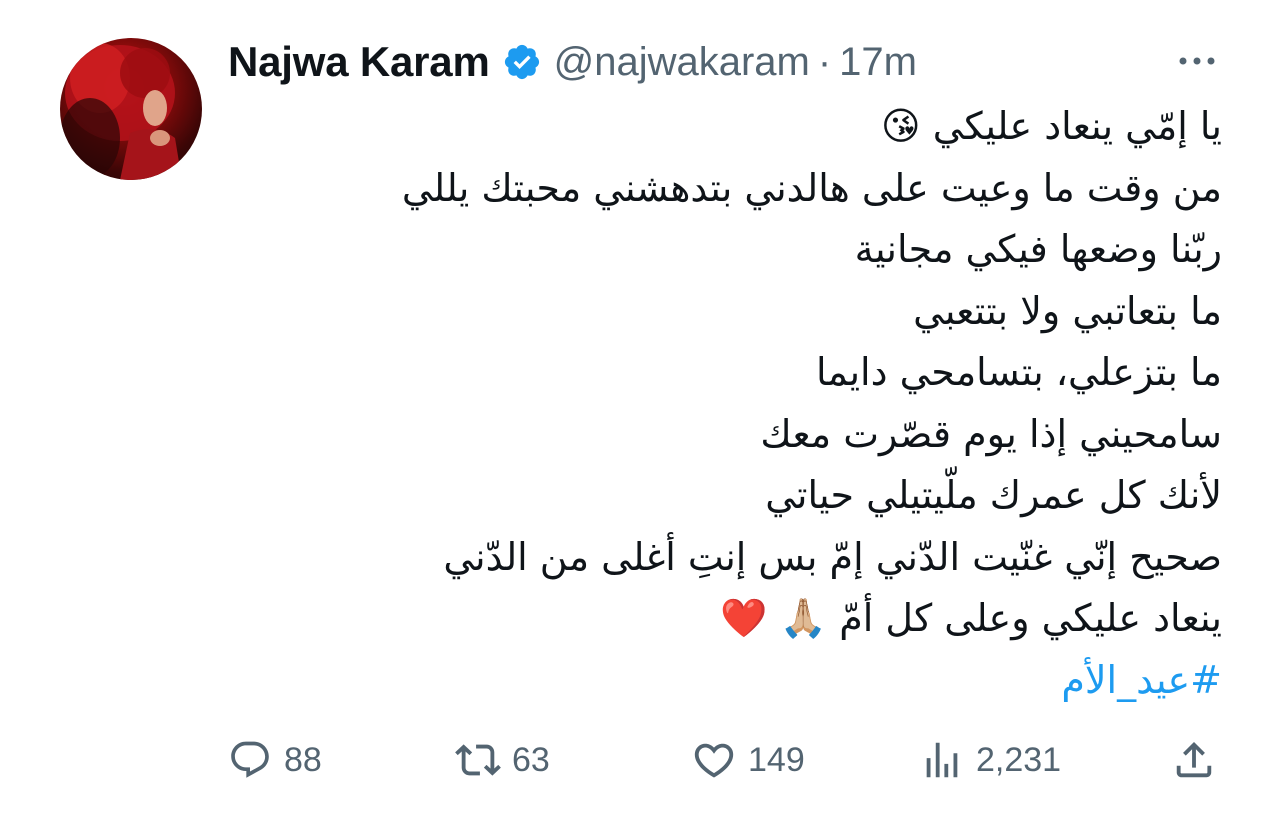 This screenshot has height=817, width=1284. What do you see at coordinates (131, 109) in the screenshot?
I see `avatar` at bounding box center [131, 109].